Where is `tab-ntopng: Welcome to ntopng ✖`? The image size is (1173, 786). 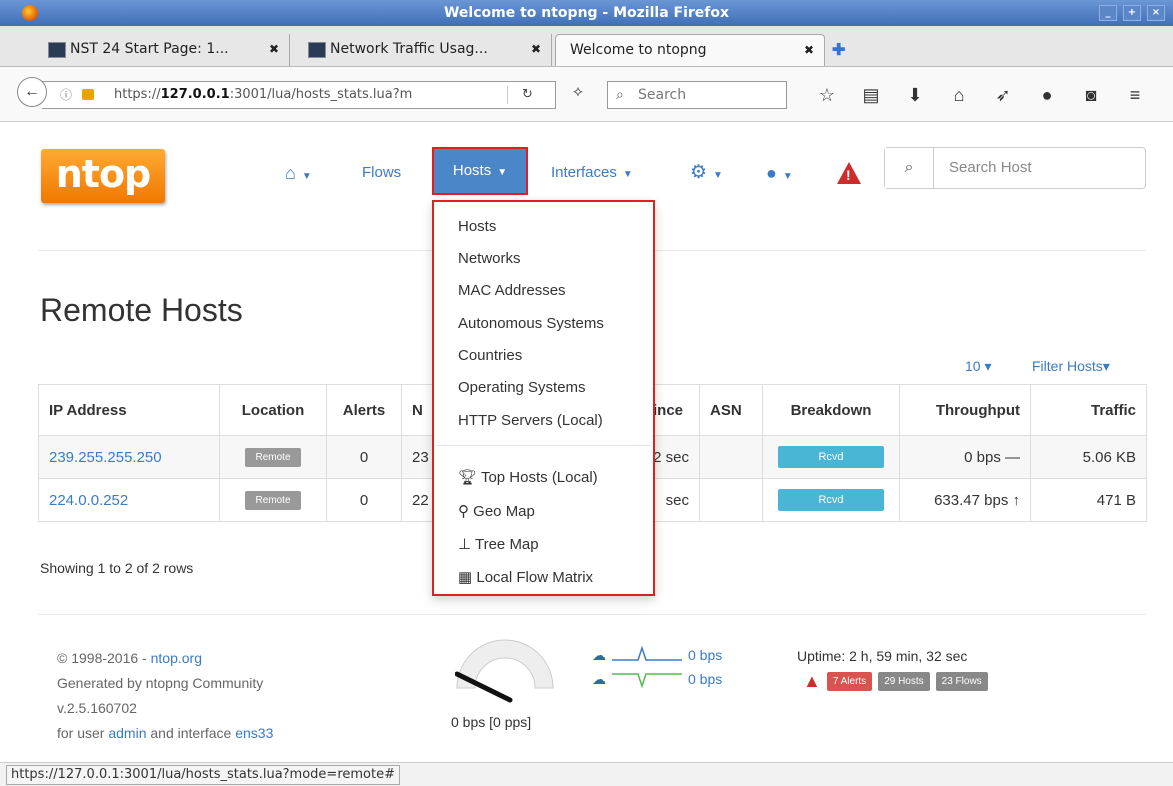
tab-ntopng: Welcome to ntopng ✖ is located at coordinates (690, 50).